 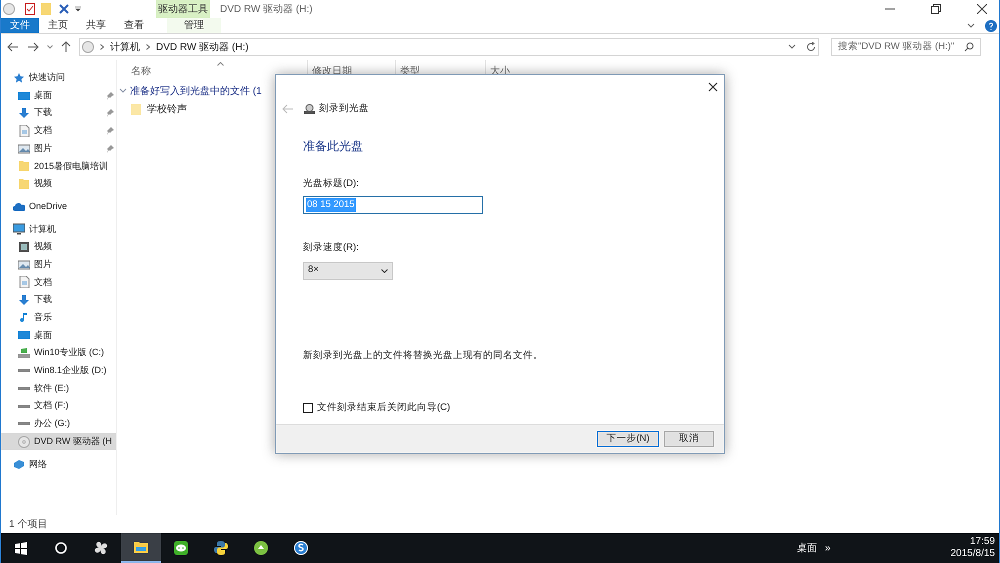 I want to click on file-name: 学校铃声, so click(x=167, y=109).